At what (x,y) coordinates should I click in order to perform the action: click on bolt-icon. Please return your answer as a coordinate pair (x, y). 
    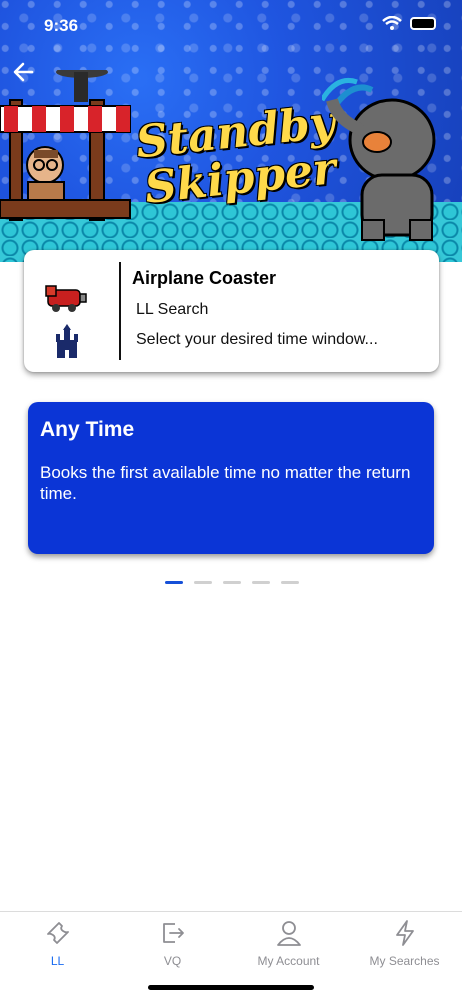
    Looking at the image, I should click on (404, 933).